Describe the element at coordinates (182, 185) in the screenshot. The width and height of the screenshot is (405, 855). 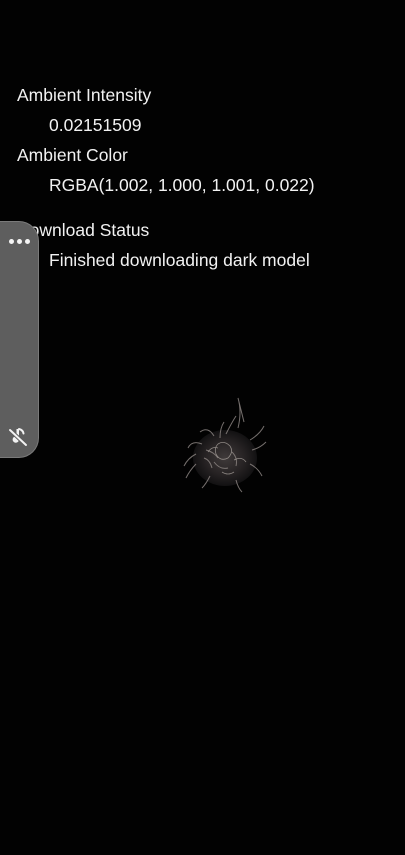
I see `ambient-color-value: RGBA(1.002, 1.000, 1.001, 0.022)` at that location.